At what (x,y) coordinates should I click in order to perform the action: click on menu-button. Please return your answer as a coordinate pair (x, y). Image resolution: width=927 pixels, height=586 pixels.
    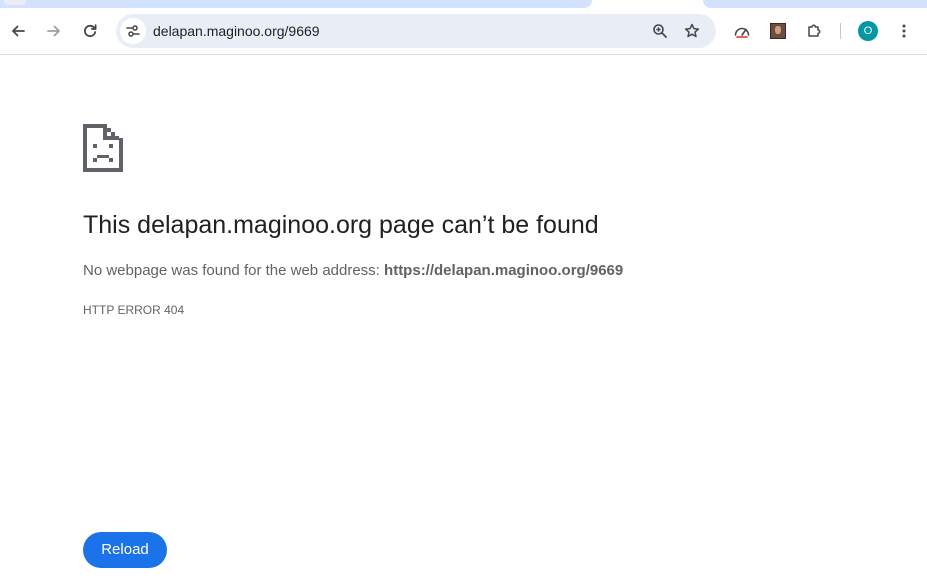
    Looking at the image, I should click on (904, 31).